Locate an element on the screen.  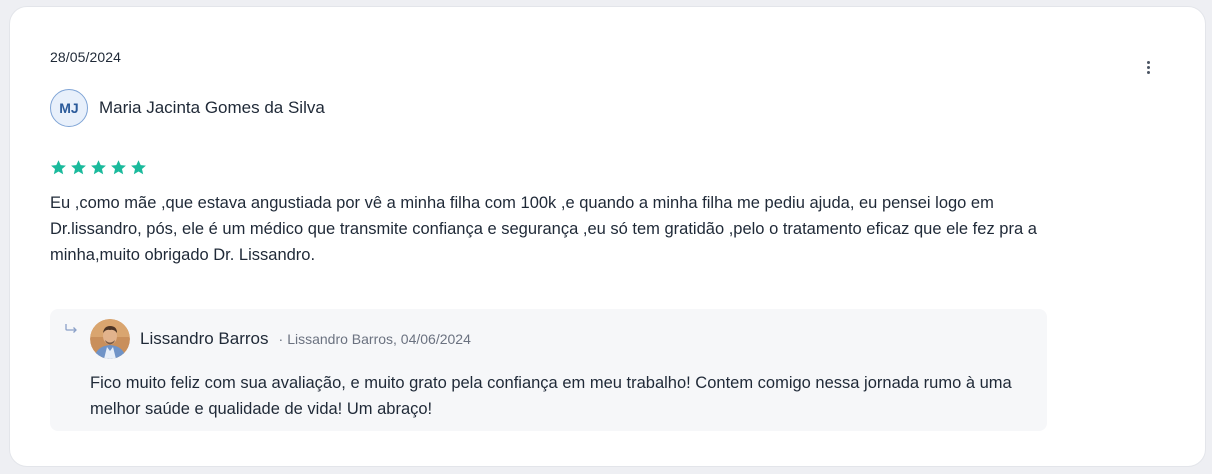
reply-author-avatar is located at coordinates (110, 339).